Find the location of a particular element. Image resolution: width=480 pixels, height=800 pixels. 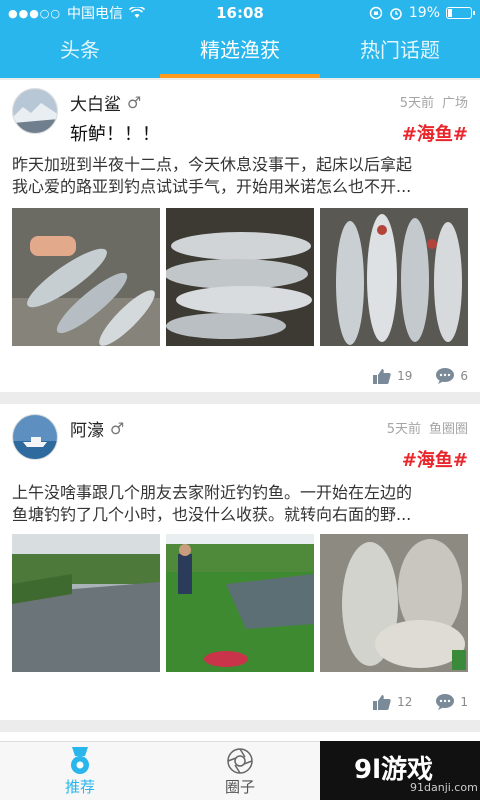

post-section: 鱼圈圈 is located at coordinates (448, 427).